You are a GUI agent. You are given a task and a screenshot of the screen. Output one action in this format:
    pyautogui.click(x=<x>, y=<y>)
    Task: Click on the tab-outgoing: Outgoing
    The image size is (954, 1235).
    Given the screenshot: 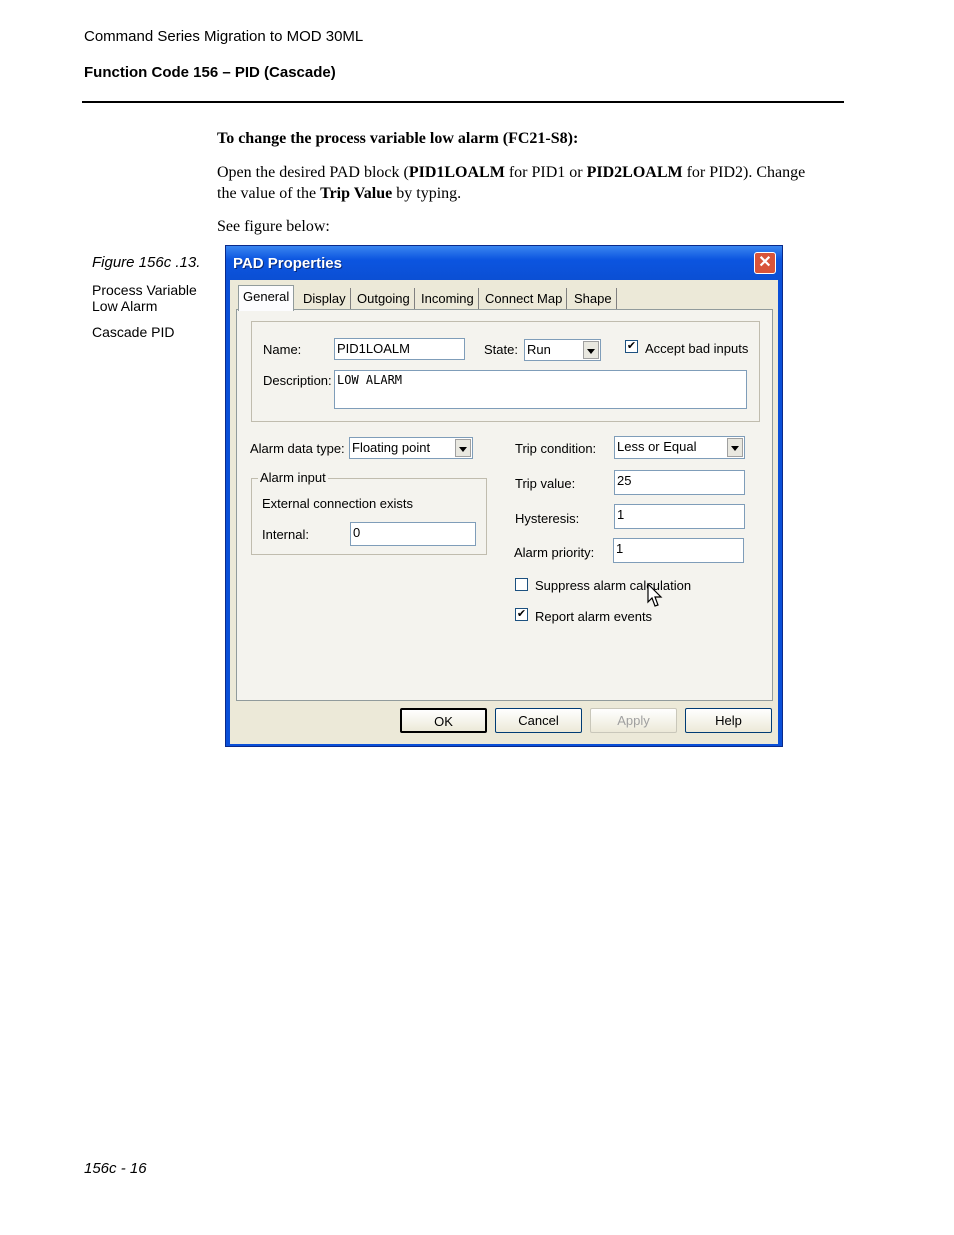 What is the action you would take?
    pyautogui.click(x=384, y=299)
    